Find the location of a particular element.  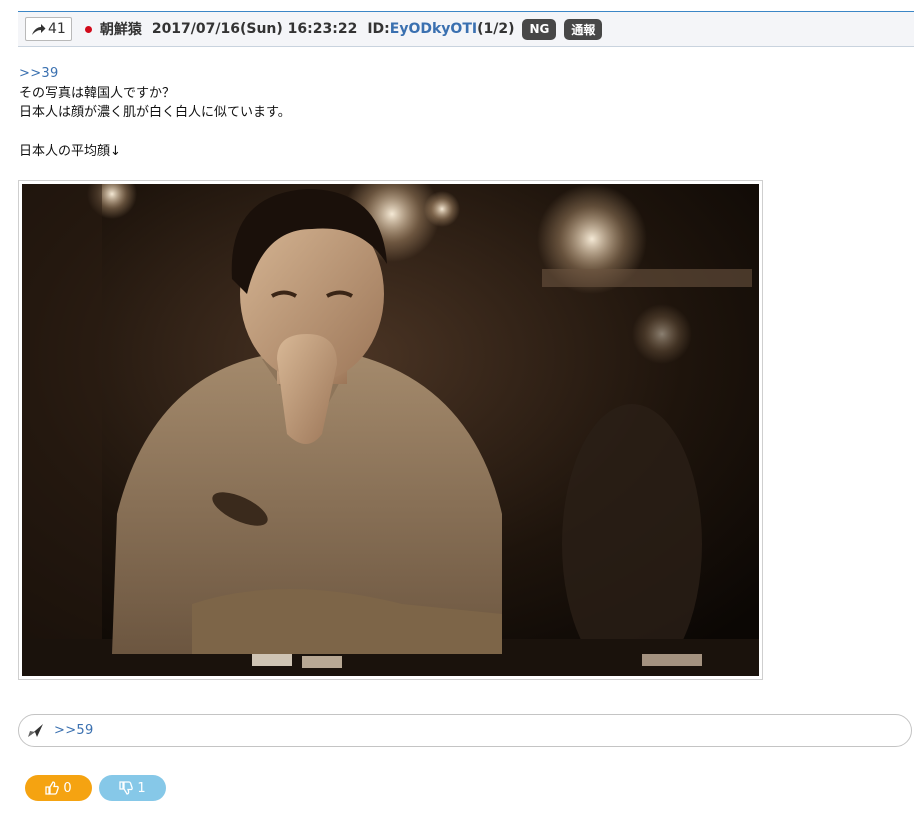

post-id-count: (1/2) is located at coordinates (496, 29).